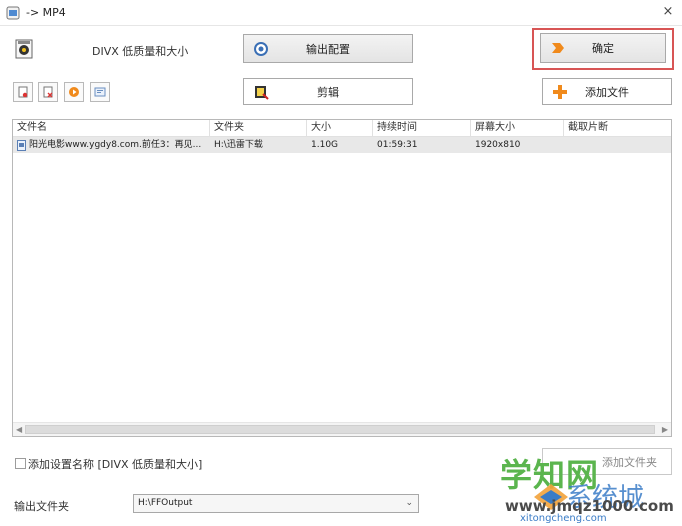 The height and width of the screenshot is (526, 682). I want to click on clear-list-icon, so click(48, 92).